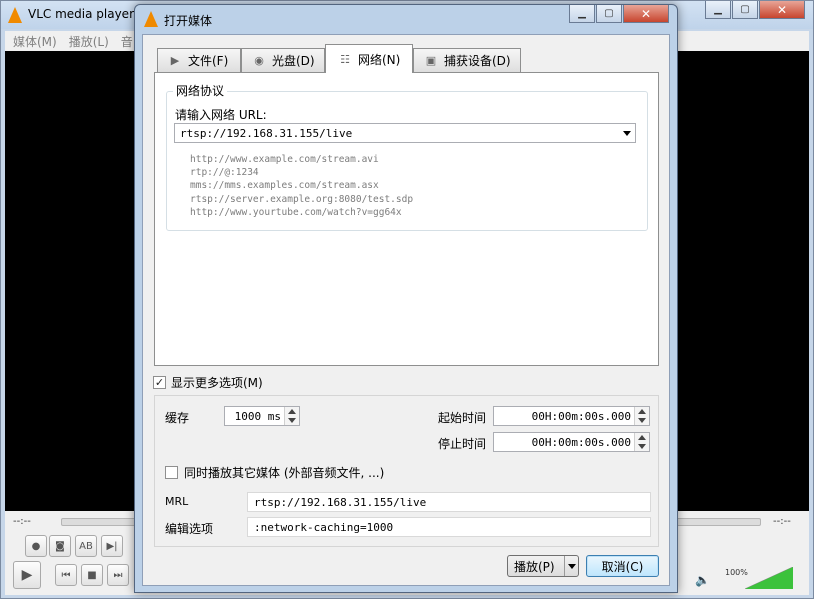  I want to click on disc-icon: ◉, so click(259, 60).